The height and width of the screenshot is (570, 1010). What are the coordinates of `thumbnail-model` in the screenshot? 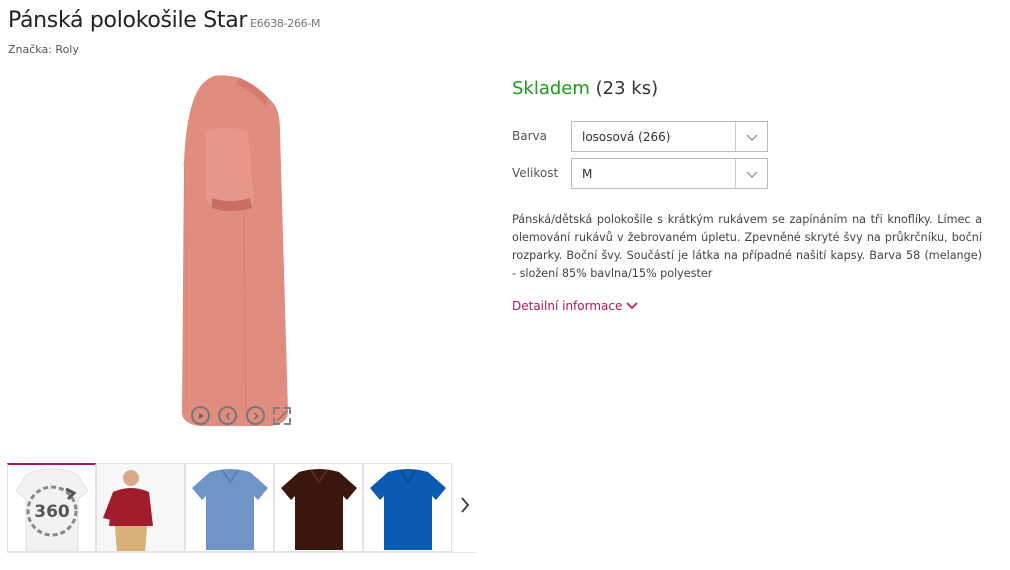 It's located at (140, 507).